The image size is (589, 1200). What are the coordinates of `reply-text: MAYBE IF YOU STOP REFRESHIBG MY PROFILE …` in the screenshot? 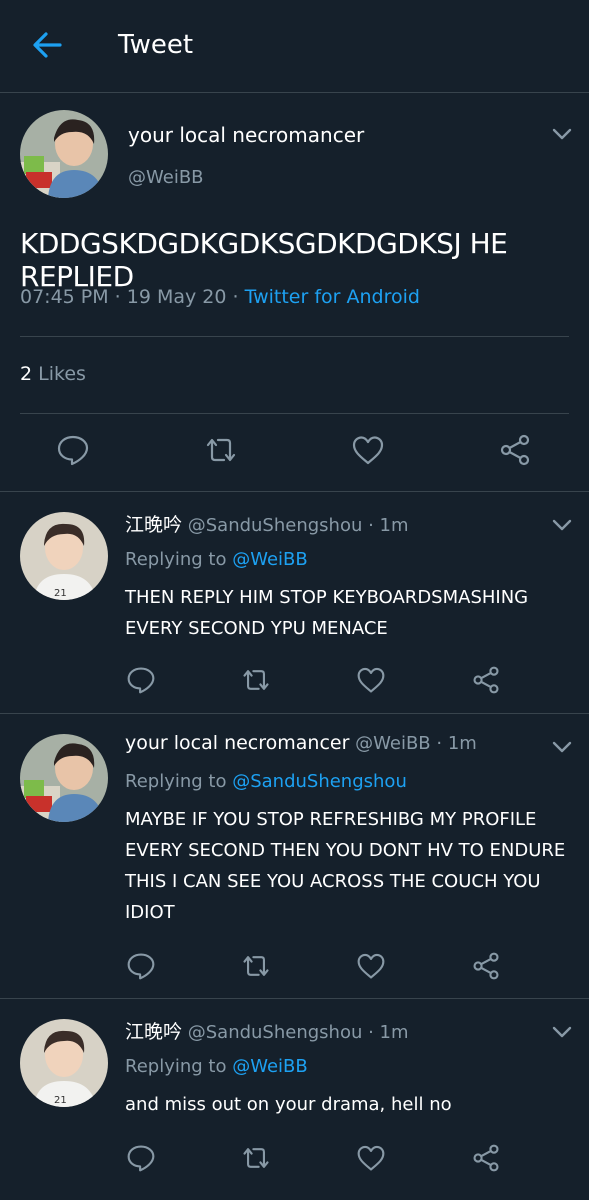 It's located at (345, 866).